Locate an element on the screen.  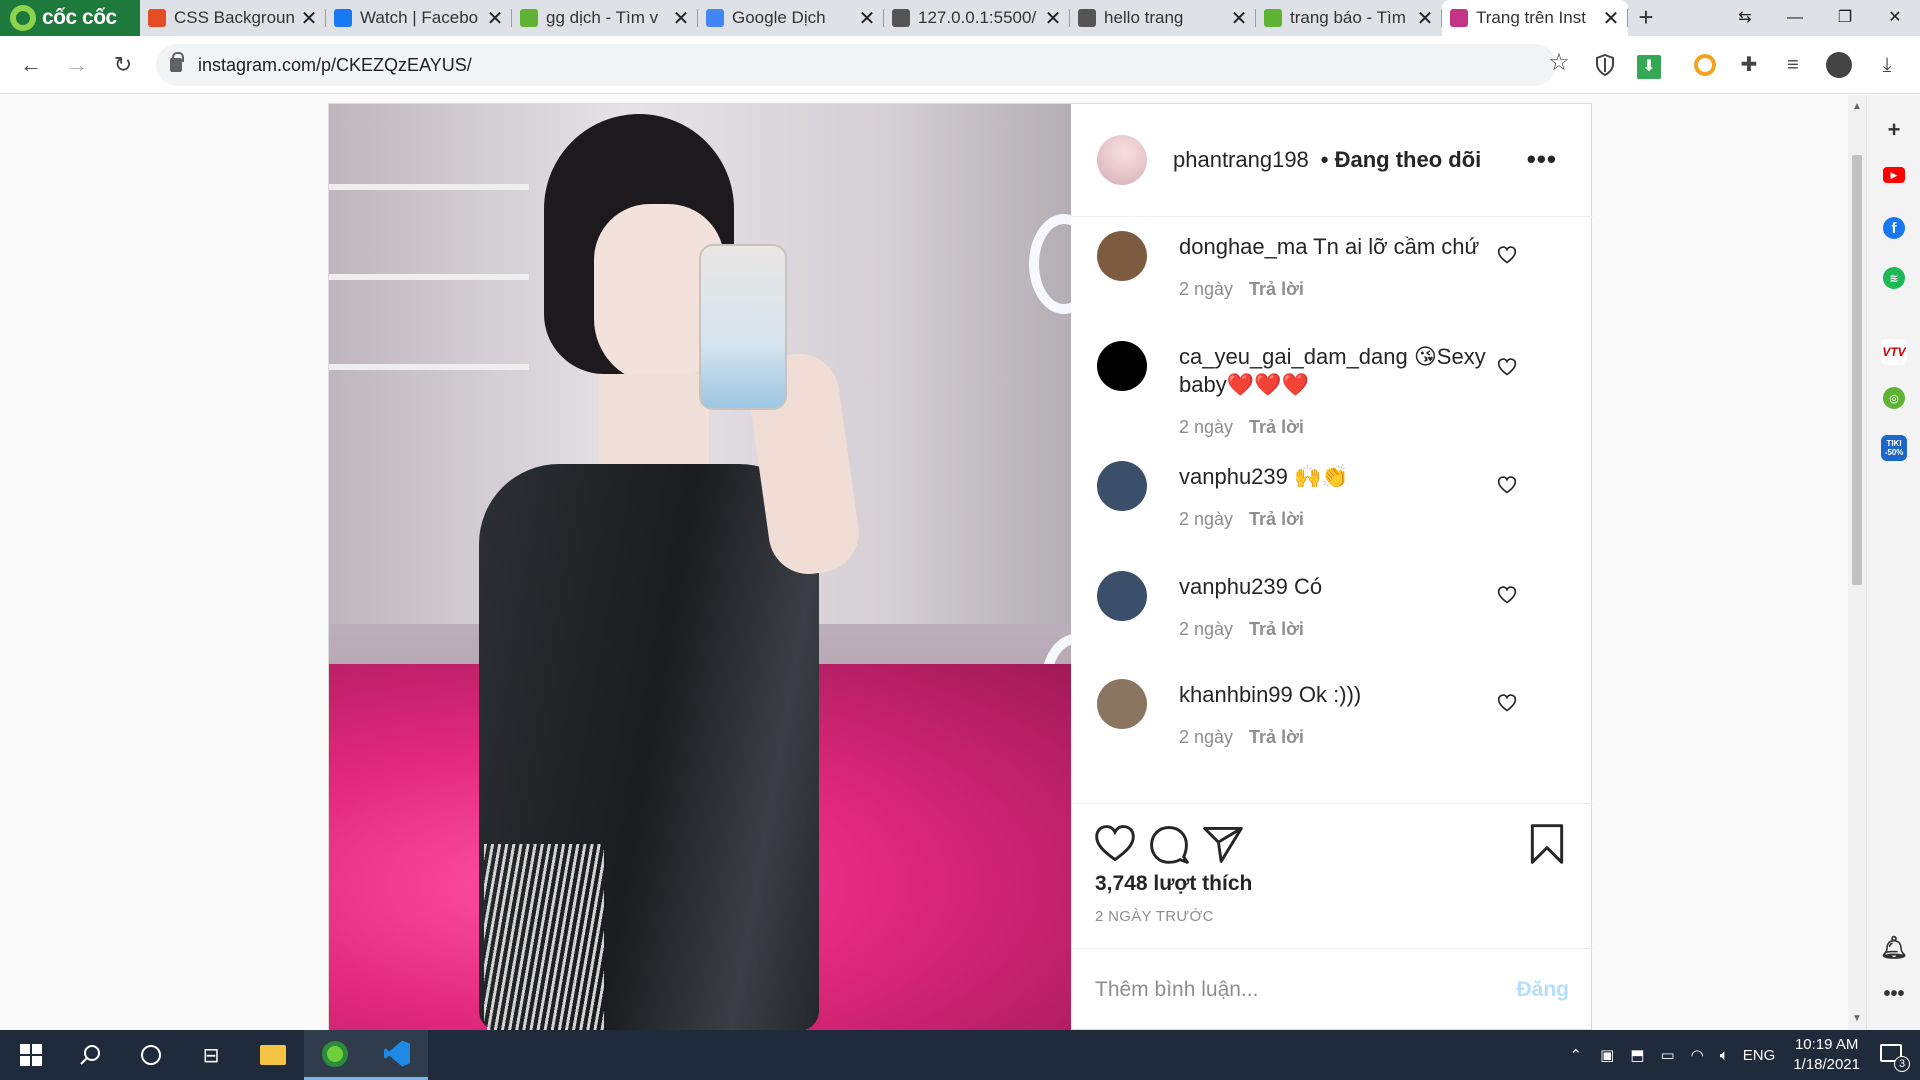
youtube-icon: ▶ is located at coordinates (1894, 175).